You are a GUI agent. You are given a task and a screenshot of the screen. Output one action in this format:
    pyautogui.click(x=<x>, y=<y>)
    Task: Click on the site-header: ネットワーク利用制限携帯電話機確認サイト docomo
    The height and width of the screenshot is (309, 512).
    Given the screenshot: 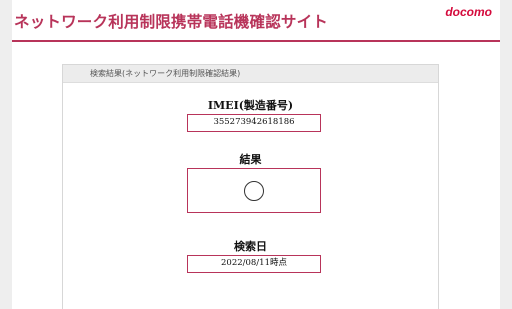 What is the action you would take?
    pyautogui.click(x=256, y=21)
    